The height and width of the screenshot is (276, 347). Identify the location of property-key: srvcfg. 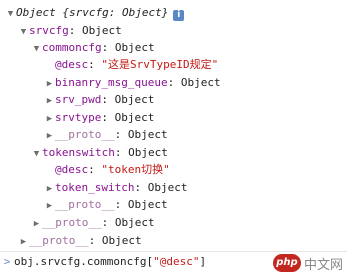
(49, 30).